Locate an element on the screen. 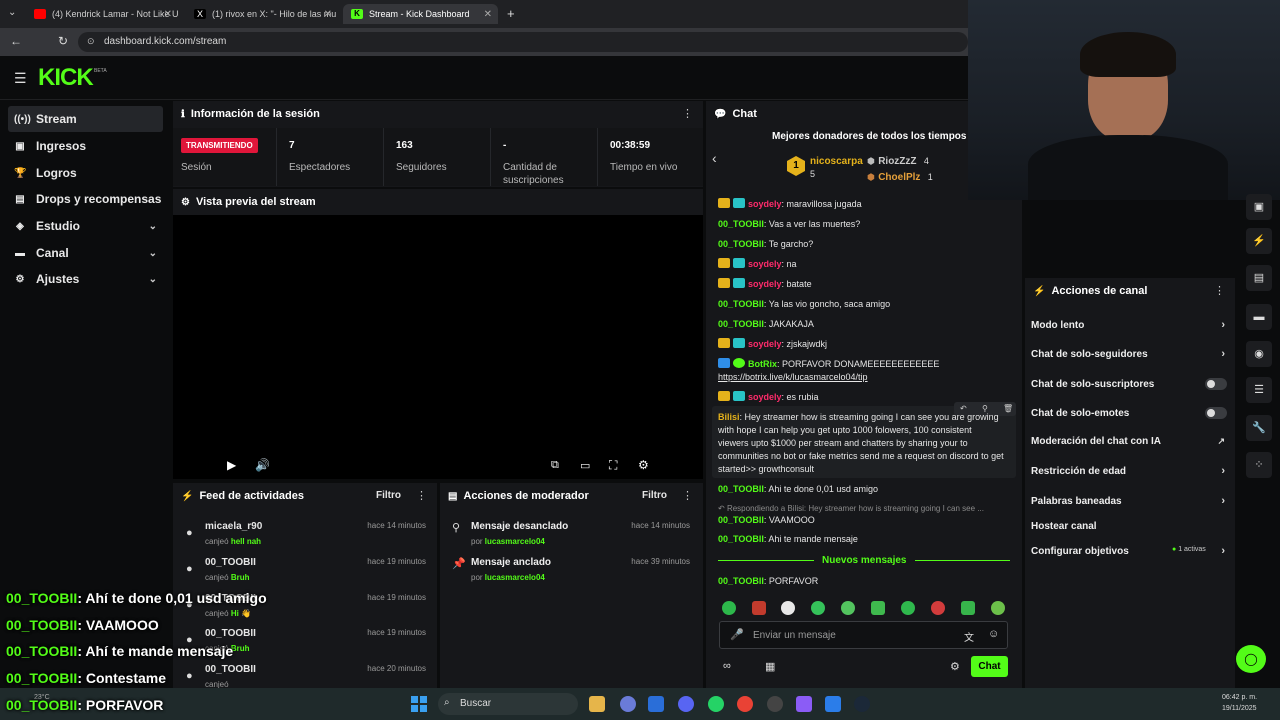 The image size is (1280, 720). feed-user: 00_TOOBII is located at coordinates (230, 633).